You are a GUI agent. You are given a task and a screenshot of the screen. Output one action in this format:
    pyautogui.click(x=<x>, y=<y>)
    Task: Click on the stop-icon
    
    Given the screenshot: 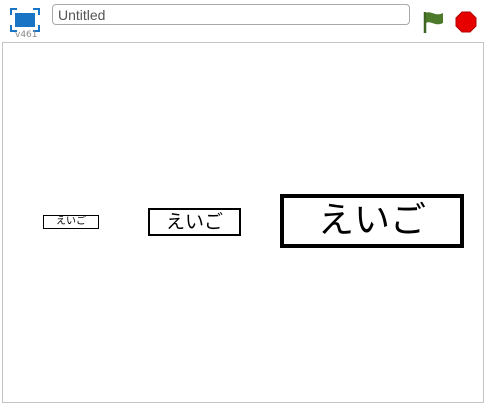 What is the action you would take?
    pyautogui.click(x=466, y=22)
    